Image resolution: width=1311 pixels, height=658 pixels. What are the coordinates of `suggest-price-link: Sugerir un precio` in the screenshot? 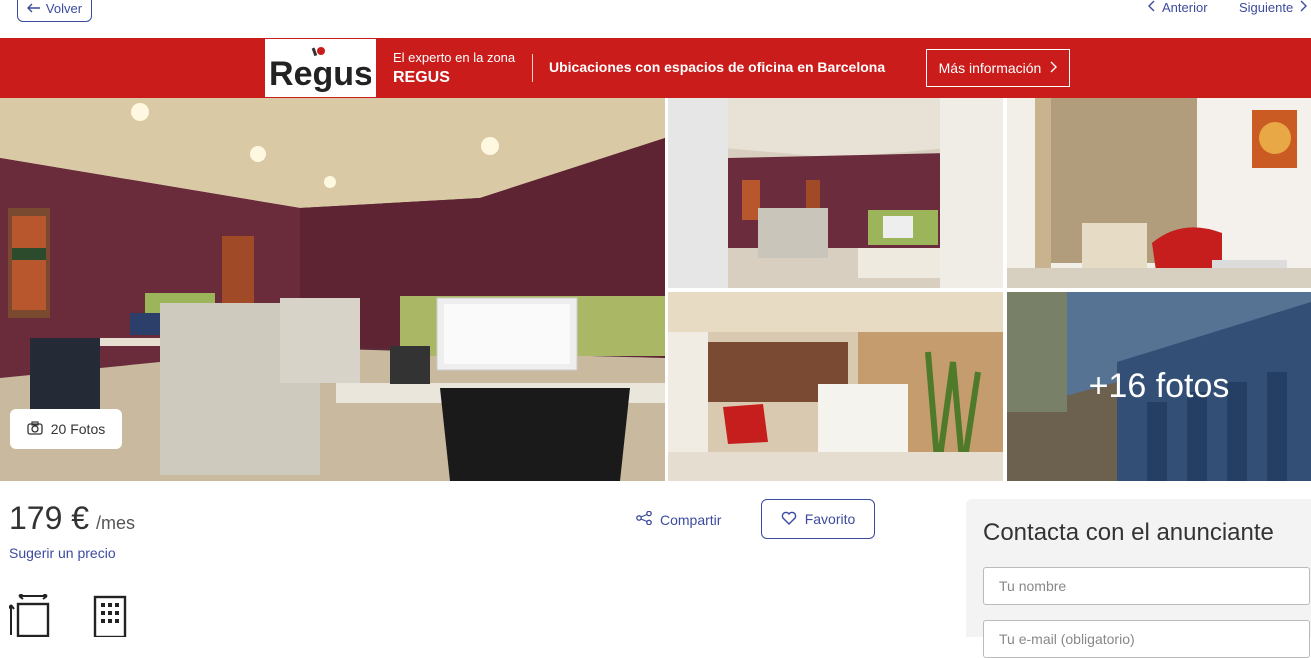 It's located at (62, 553).